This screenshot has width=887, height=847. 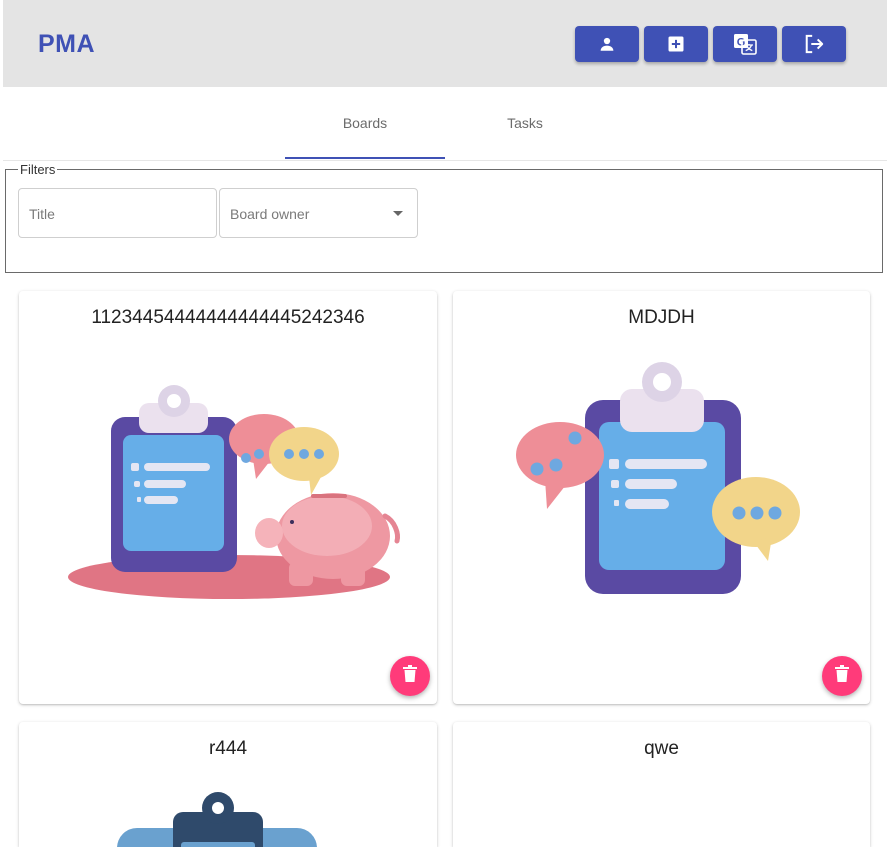 I want to click on tab-bar: Boards Tasks, so click(x=445, y=124).